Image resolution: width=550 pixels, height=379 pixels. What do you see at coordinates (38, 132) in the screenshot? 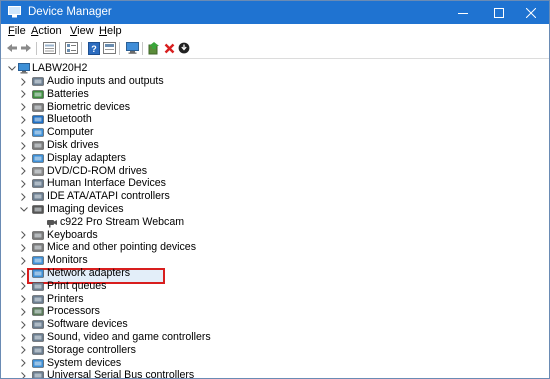
I see `computer-icon` at bounding box center [38, 132].